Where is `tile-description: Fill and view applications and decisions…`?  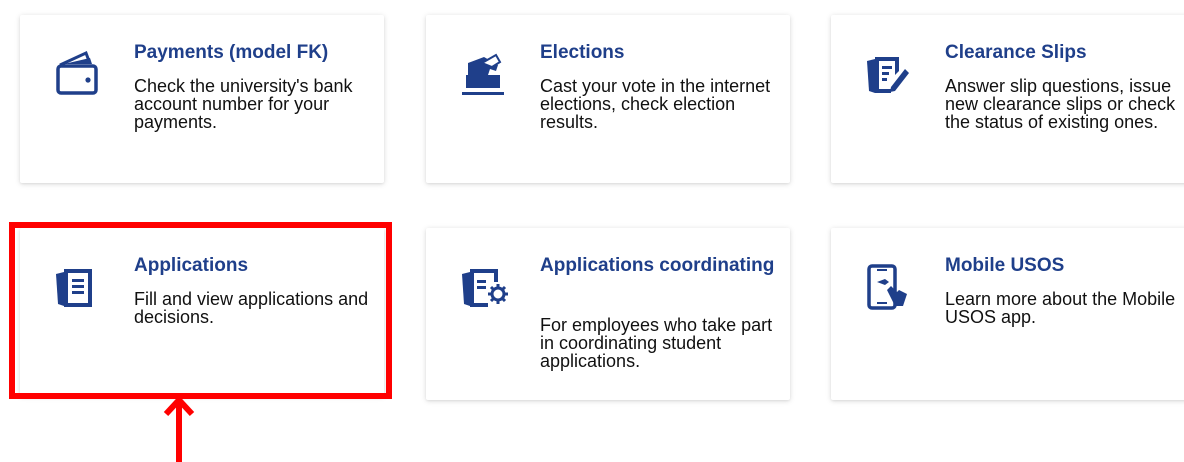 tile-description: Fill and view applications and decisions… is located at coordinates (251, 308).